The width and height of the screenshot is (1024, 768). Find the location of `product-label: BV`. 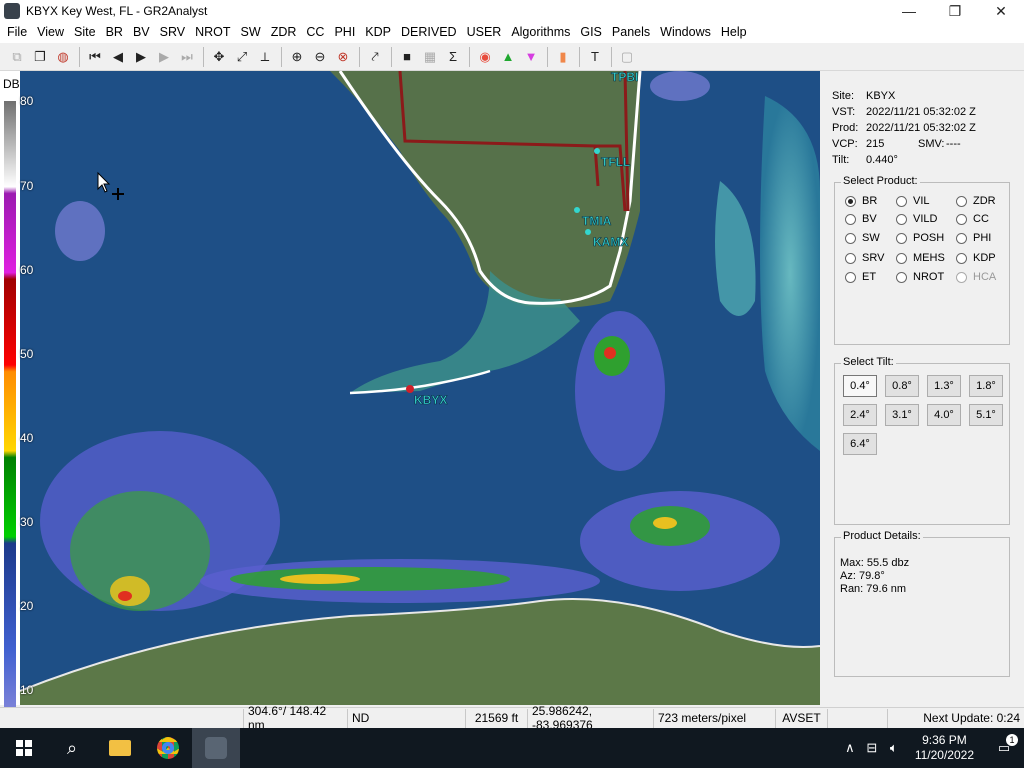

product-label: BV is located at coordinates (869, 219).